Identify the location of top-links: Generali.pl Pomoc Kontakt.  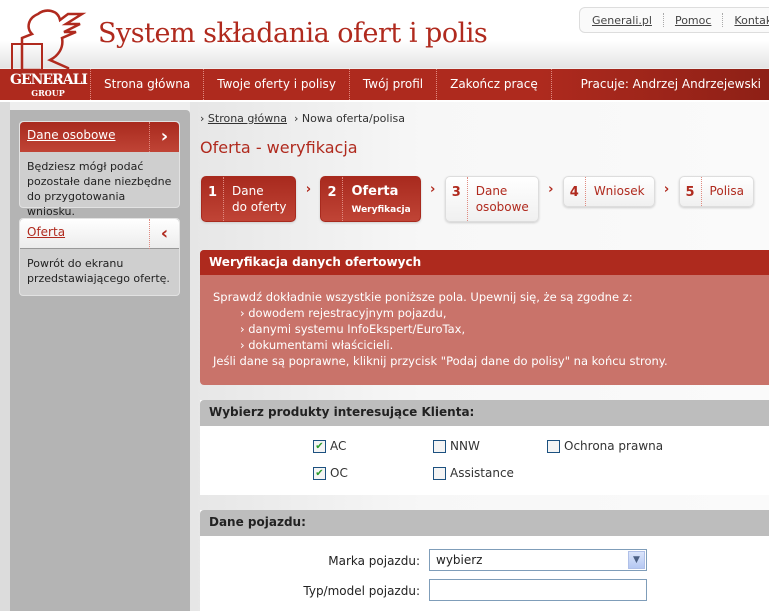
(674, 20).